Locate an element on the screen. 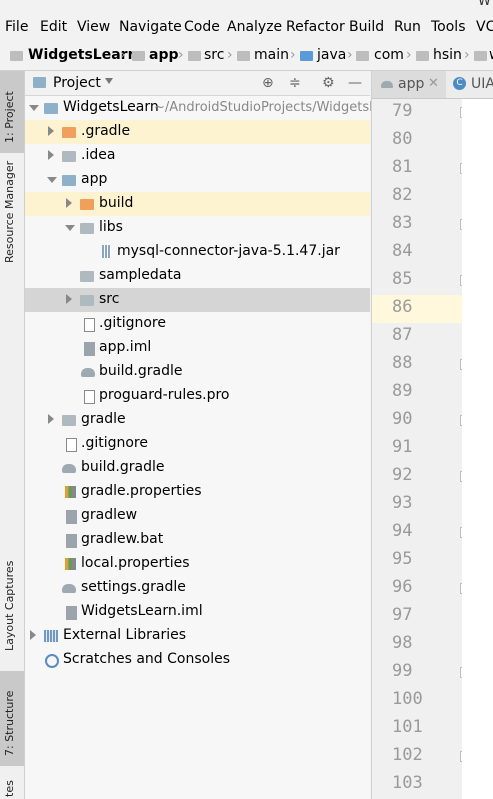 This screenshot has width=493, height=799. gear-icon: ⚙ is located at coordinates (328, 83).